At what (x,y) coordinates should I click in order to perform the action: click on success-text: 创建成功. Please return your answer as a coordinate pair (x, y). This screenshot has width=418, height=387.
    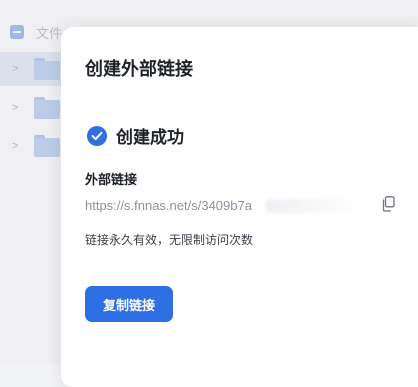
    Looking at the image, I should click on (150, 137).